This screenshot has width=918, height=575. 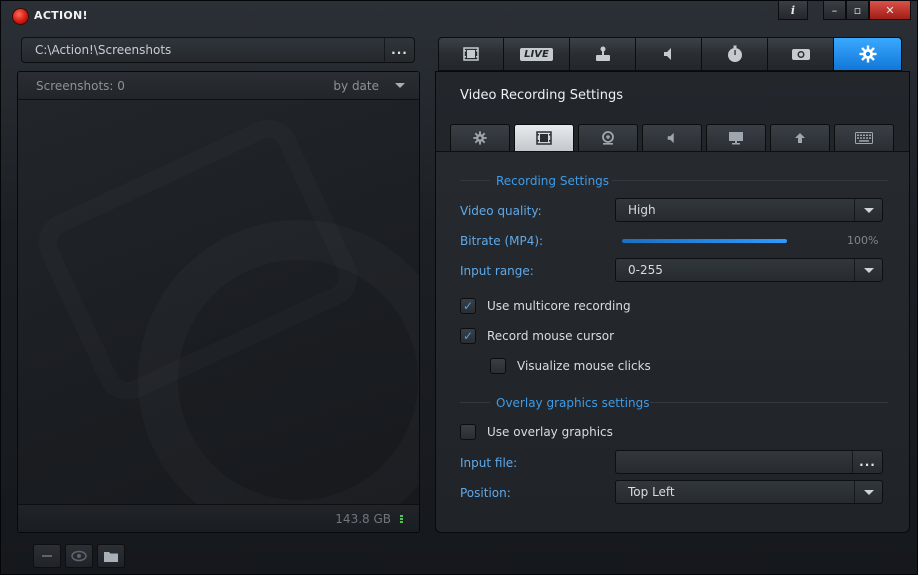 I want to click on folder-icon, so click(x=111, y=556).